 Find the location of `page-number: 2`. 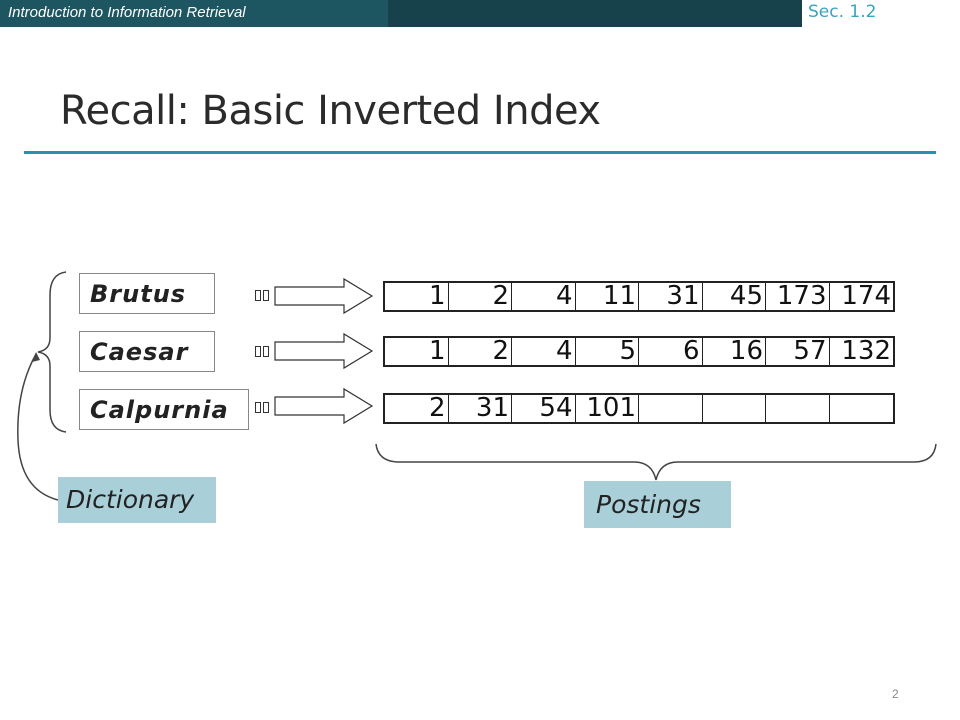

page-number: 2 is located at coordinates (895, 694).